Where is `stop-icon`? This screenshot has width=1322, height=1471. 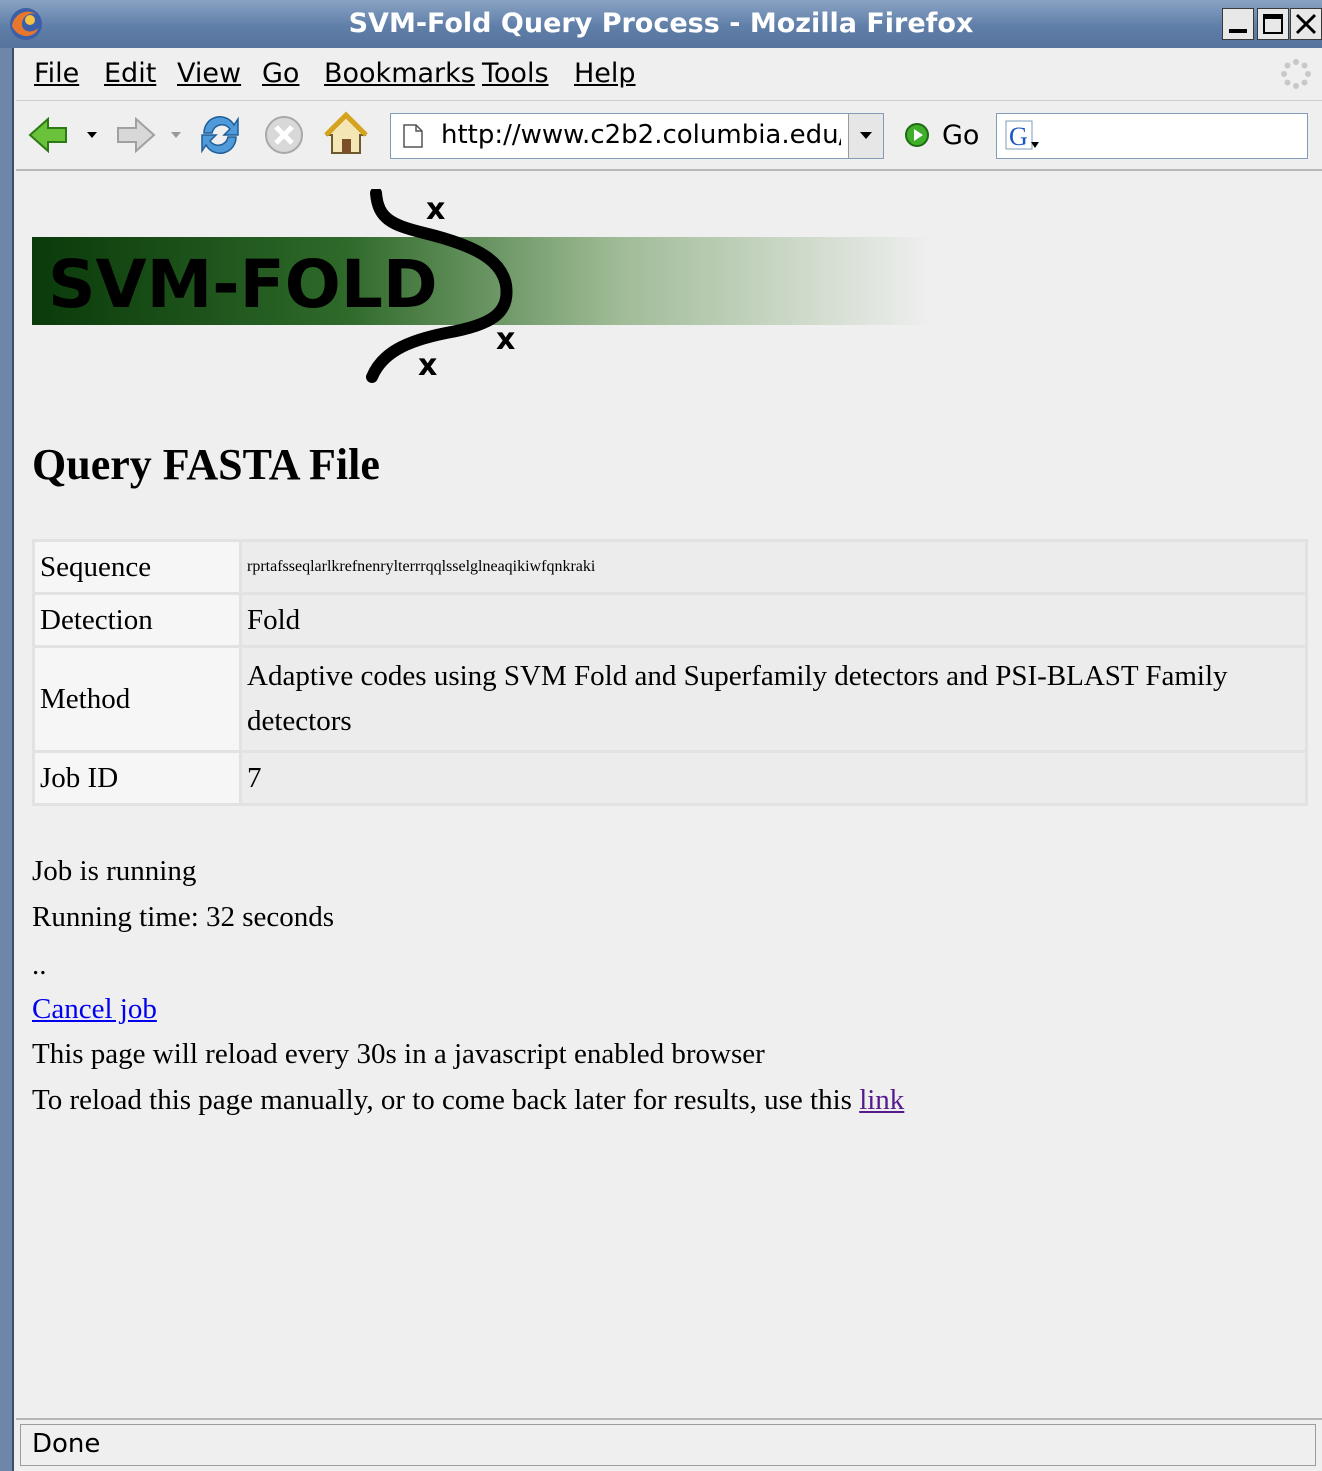 stop-icon is located at coordinates (284, 135).